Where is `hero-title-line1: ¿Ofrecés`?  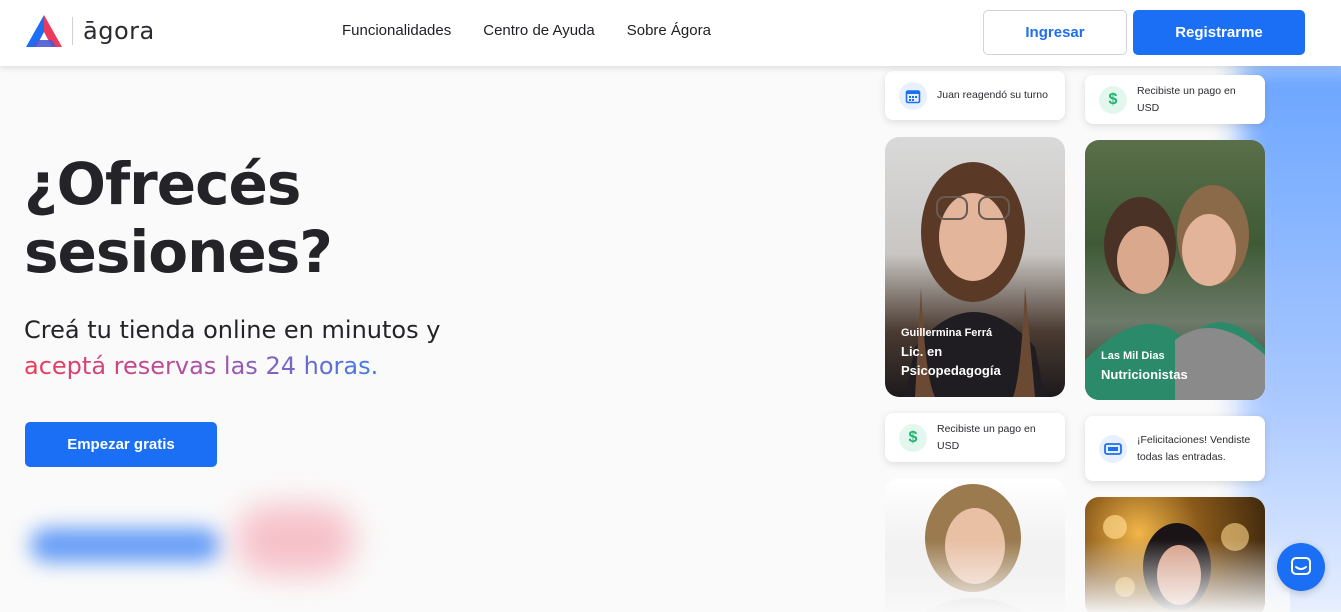
hero-title-line1: ¿Ofrecés is located at coordinates (162, 184).